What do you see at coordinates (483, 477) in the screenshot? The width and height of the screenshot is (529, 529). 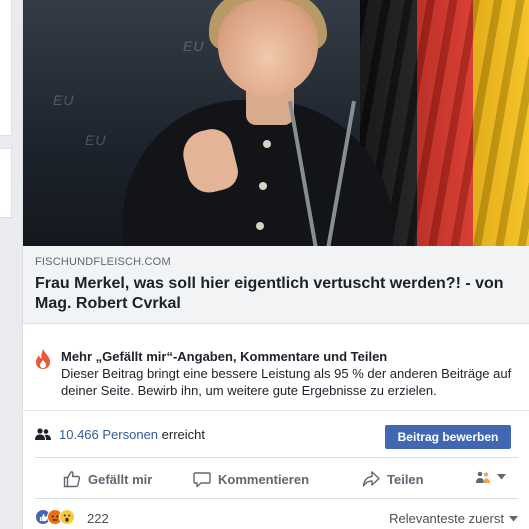 I see `friends-icon` at bounding box center [483, 477].